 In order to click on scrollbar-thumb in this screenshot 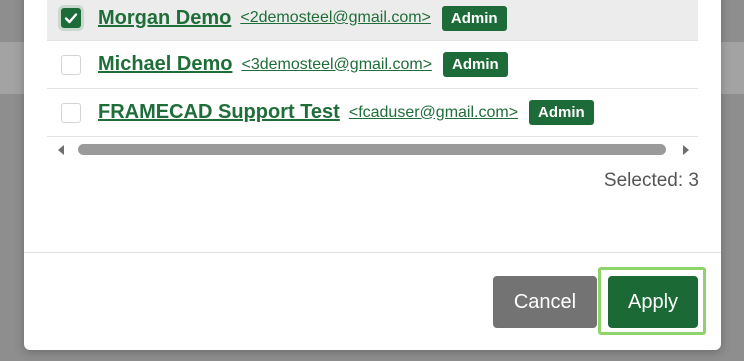, I will do `click(372, 149)`.